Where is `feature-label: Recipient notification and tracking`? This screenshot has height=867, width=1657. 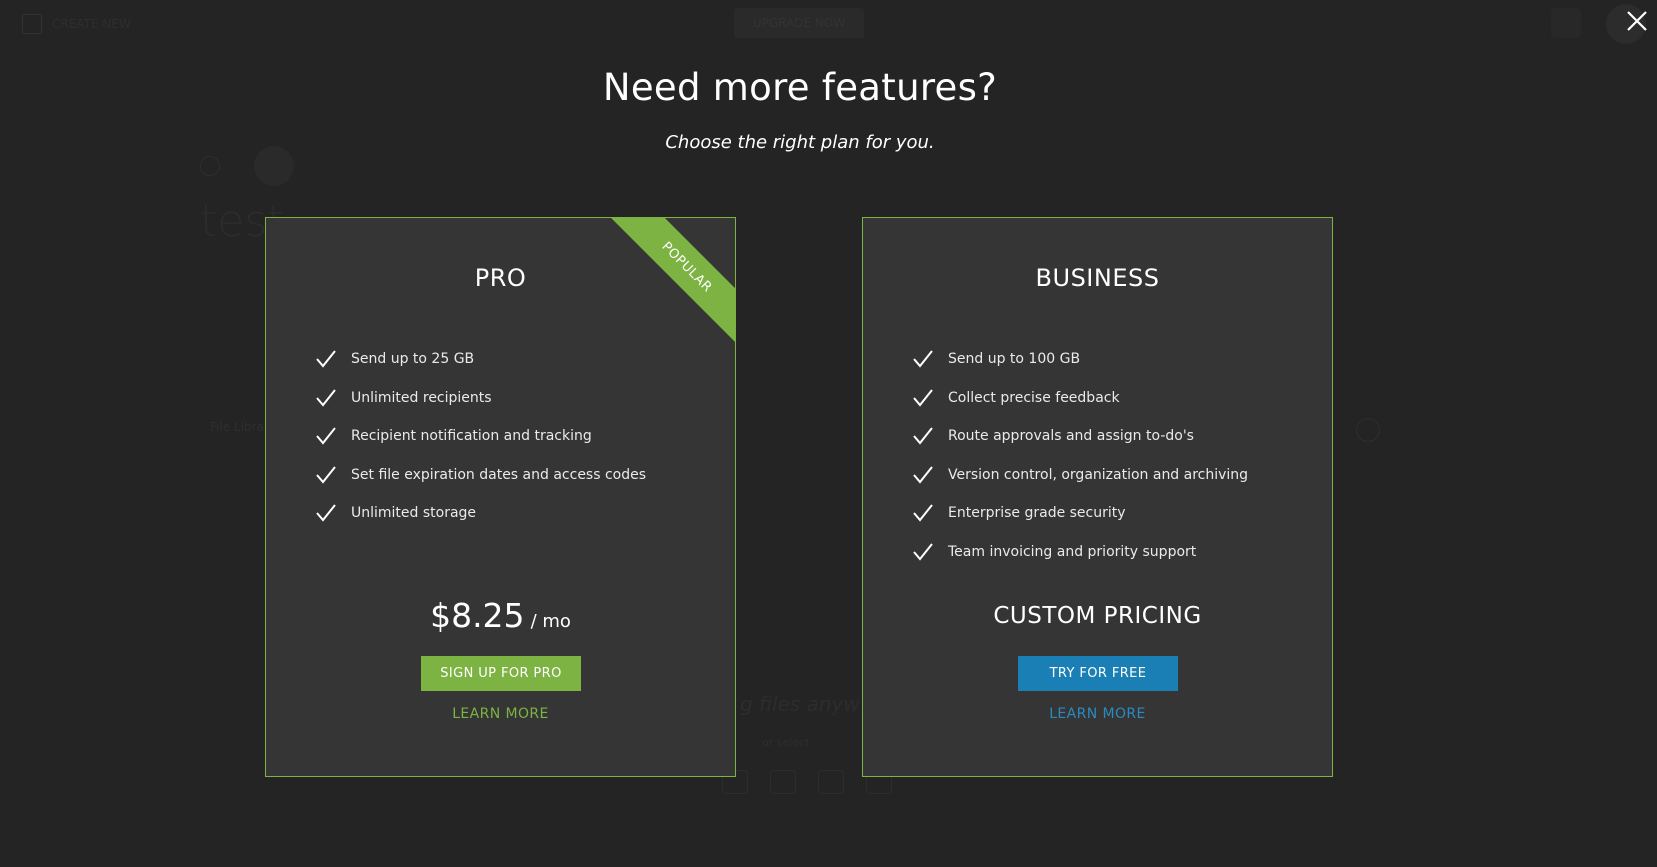
feature-label: Recipient notification and tracking is located at coordinates (471, 436).